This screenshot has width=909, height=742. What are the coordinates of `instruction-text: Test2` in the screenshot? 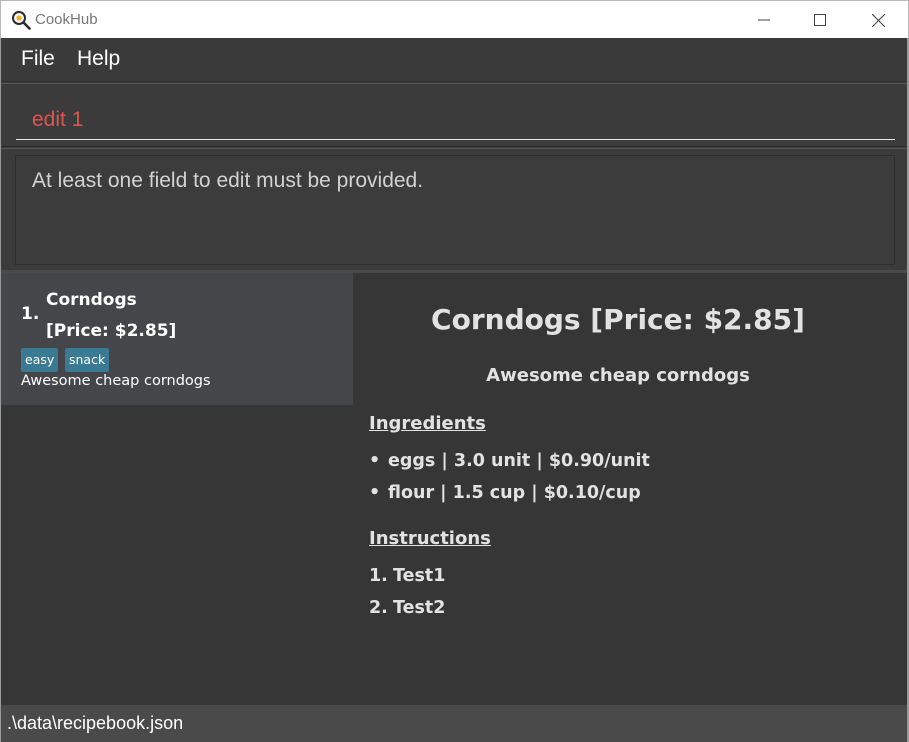 It's located at (419, 608).